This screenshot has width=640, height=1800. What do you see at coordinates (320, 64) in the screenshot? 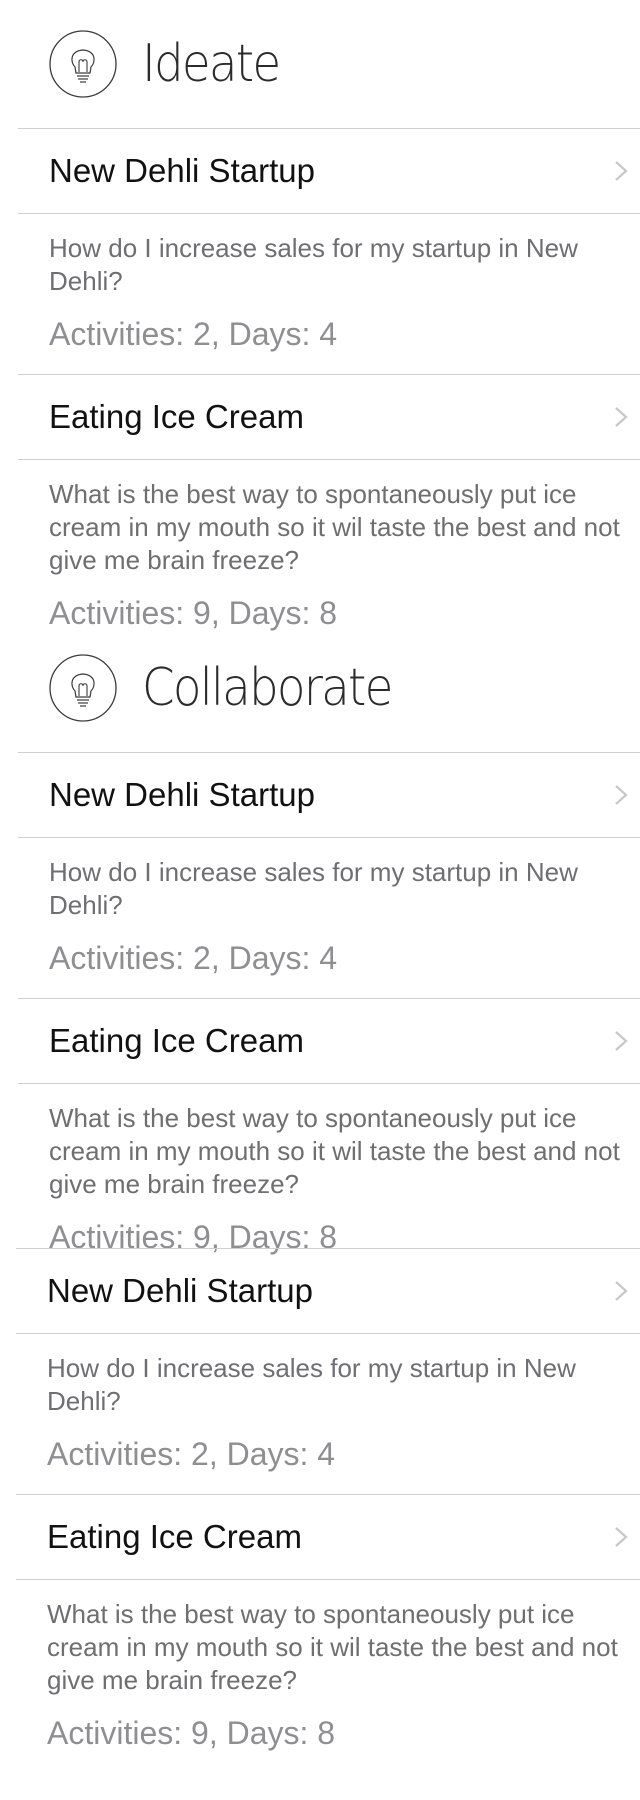
I see `section-header: Ideate` at bounding box center [320, 64].